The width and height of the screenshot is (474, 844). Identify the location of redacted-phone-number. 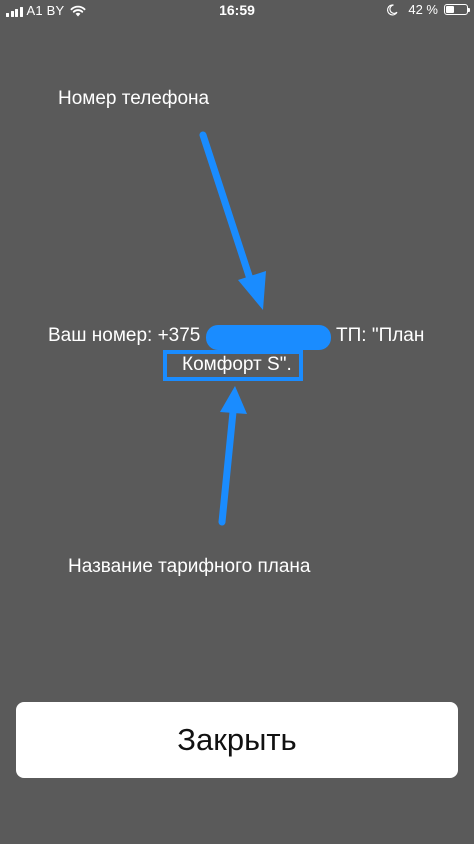
(268, 337).